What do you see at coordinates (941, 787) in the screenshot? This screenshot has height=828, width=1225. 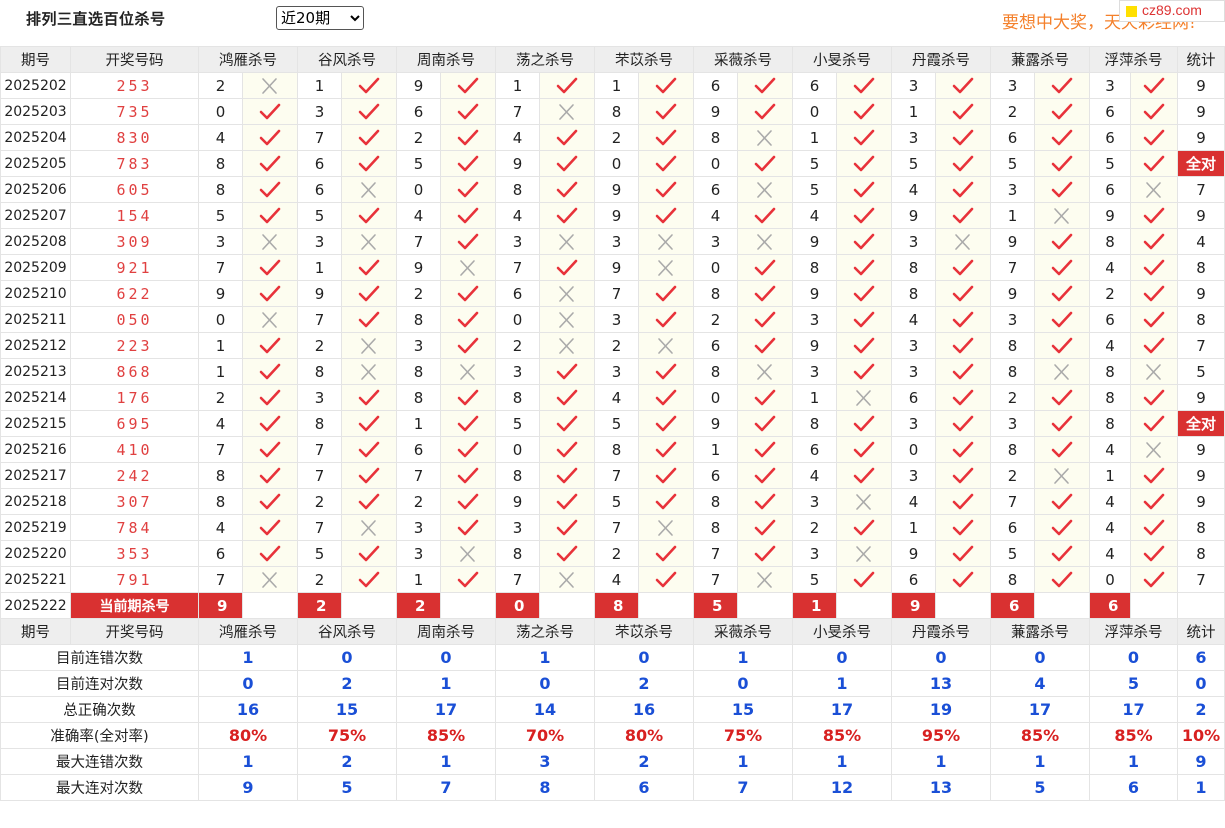 I see `stat-value: 13` at bounding box center [941, 787].